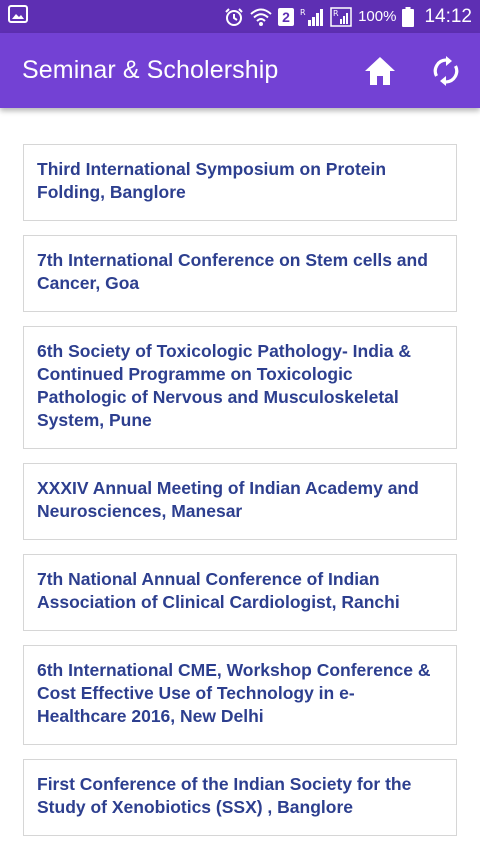  What do you see at coordinates (312, 17) in the screenshot?
I see `roaming-signal-icon: R` at bounding box center [312, 17].